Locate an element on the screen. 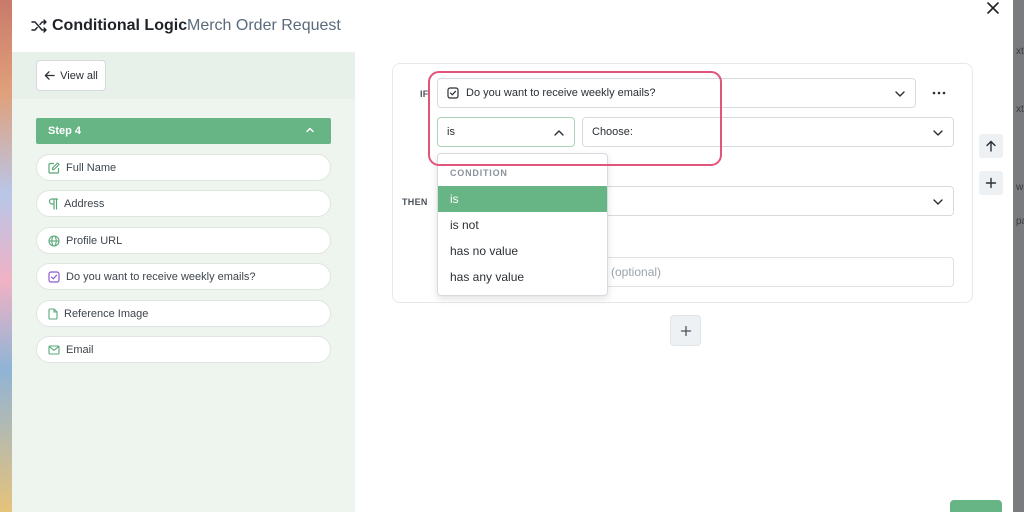  field-select-value: Do you want to receive weekly emails? is located at coordinates (561, 93).